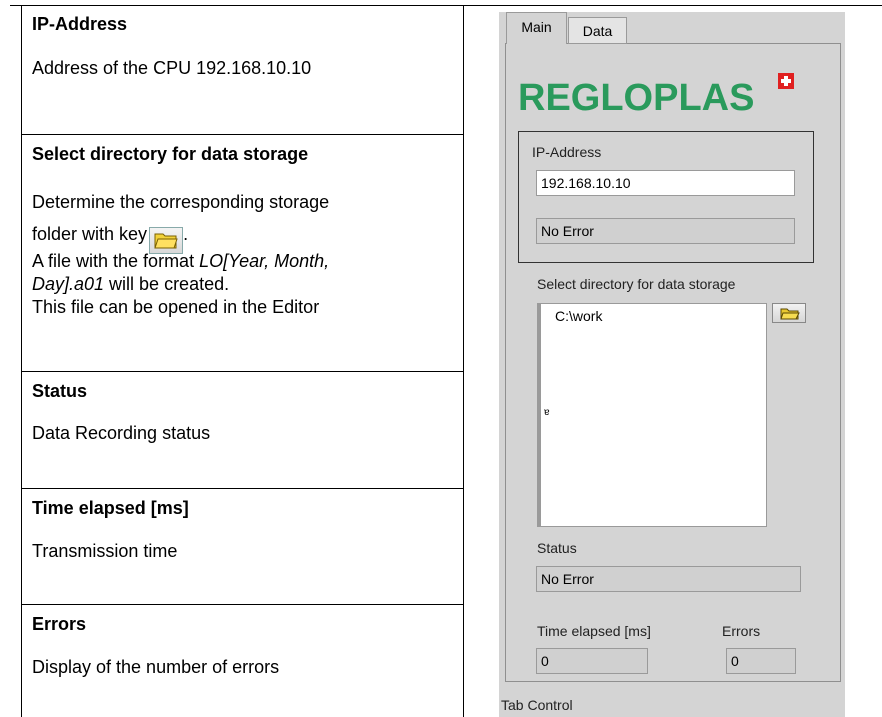 The width and height of the screenshot is (882, 717). What do you see at coordinates (264, 261) in the screenshot?
I see `row-text-italic: LO[Year, Month,` at bounding box center [264, 261].